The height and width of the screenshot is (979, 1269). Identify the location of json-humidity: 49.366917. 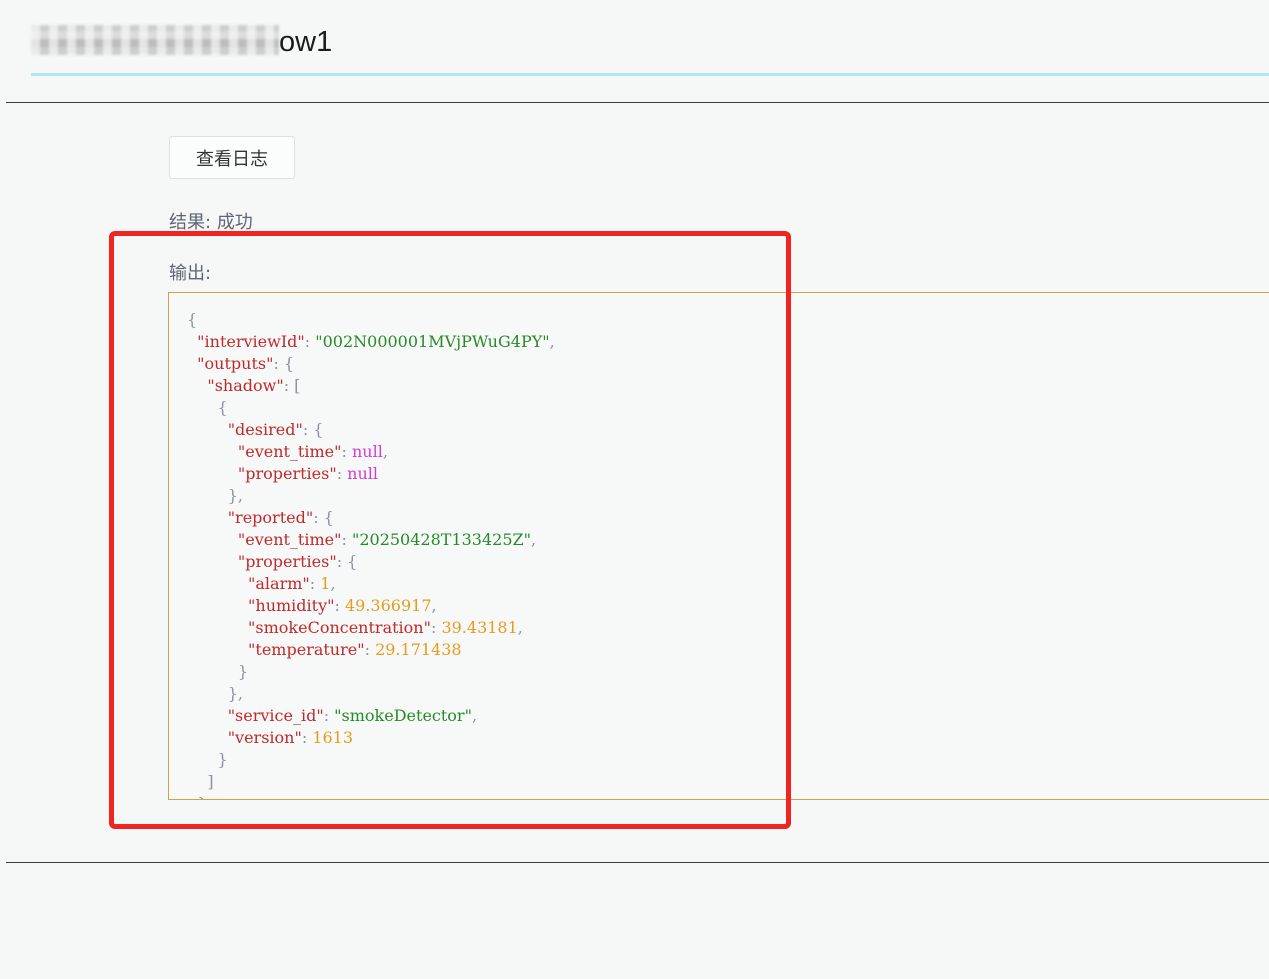
(388, 605).